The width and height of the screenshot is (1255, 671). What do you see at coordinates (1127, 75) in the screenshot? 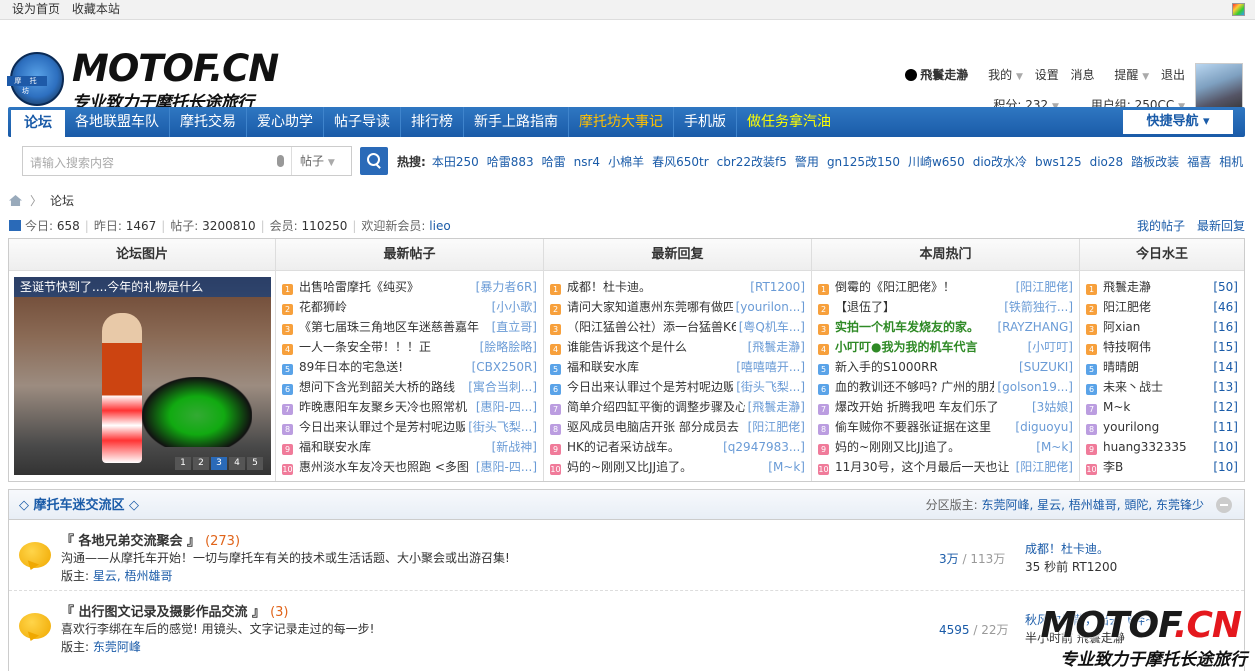
I see `reminders-menu: 提醒 ▼` at bounding box center [1127, 75].